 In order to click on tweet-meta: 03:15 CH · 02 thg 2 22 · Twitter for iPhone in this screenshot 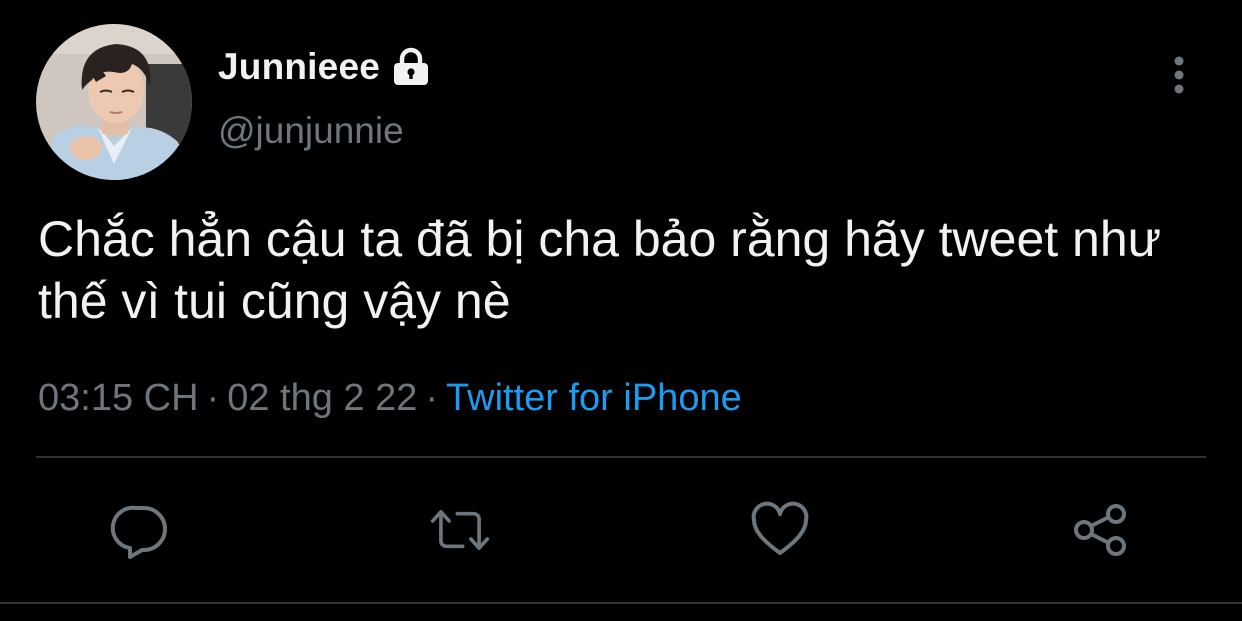, I will do `click(390, 398)`.